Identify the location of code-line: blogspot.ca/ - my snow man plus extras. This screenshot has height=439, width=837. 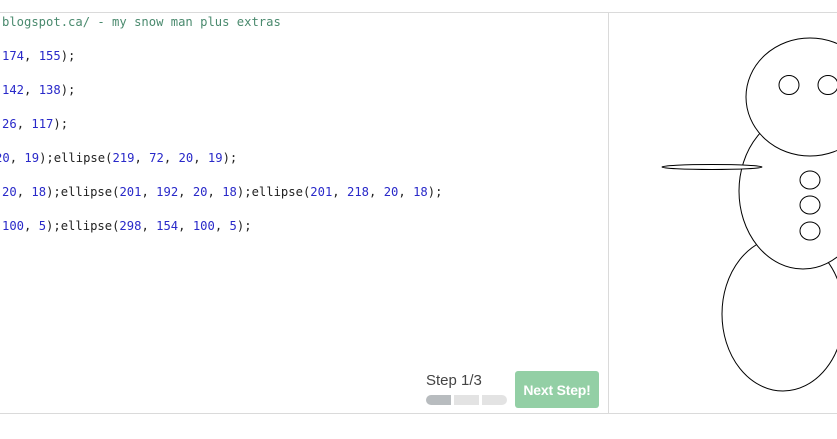
(141, 22).